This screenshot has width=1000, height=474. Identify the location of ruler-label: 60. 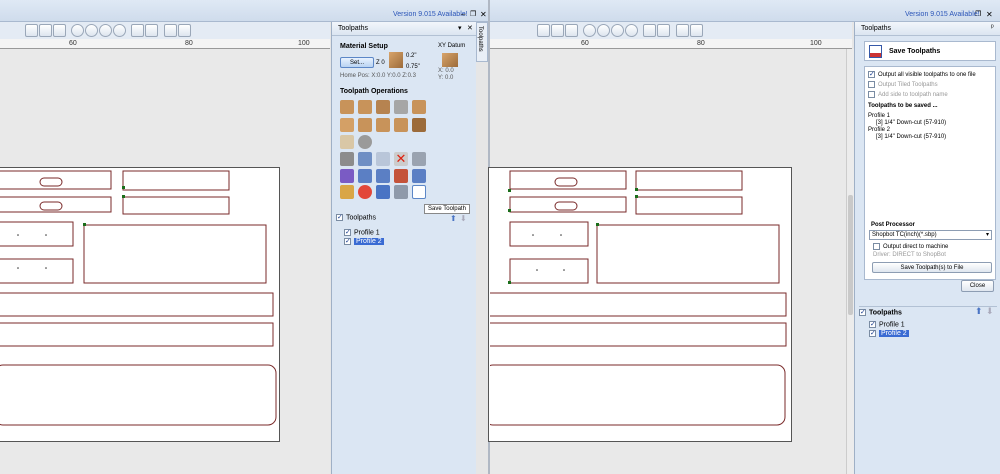
(73, 43).